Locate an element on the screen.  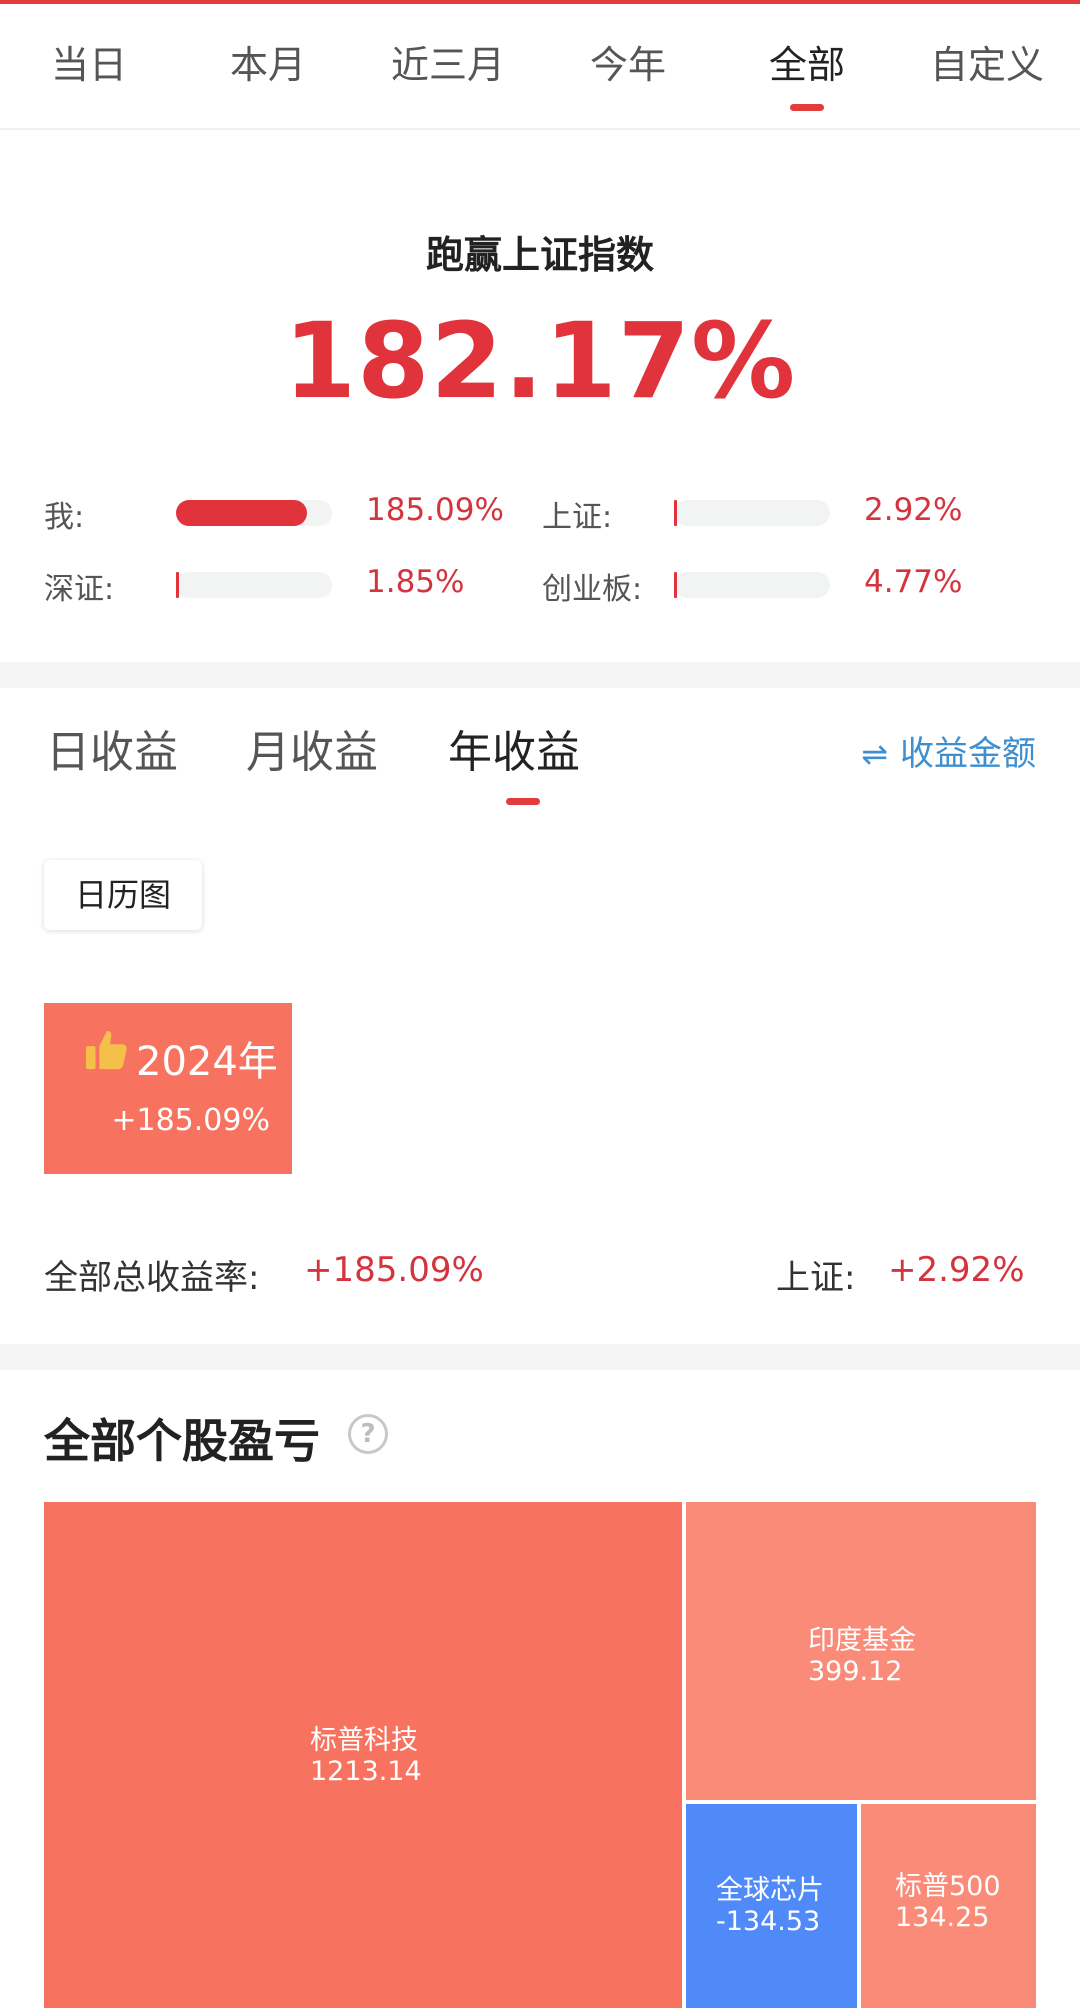
comparison-chinext: 创业板: 4.77% is located at coordinates (772, 585).